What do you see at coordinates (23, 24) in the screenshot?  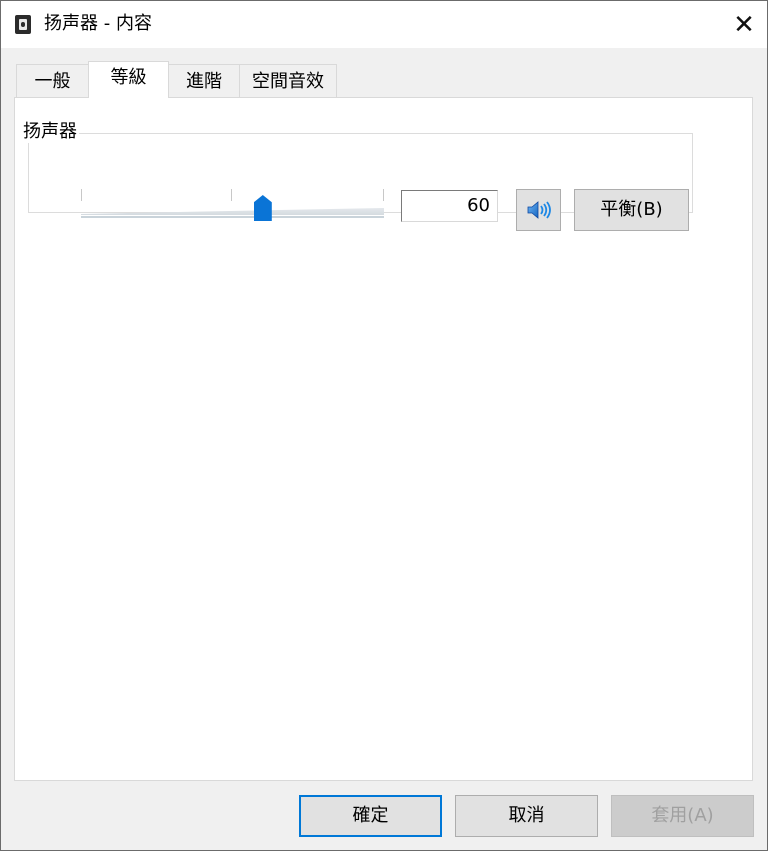 I see `speaker-app-icon` at bounding box center [23, 24].